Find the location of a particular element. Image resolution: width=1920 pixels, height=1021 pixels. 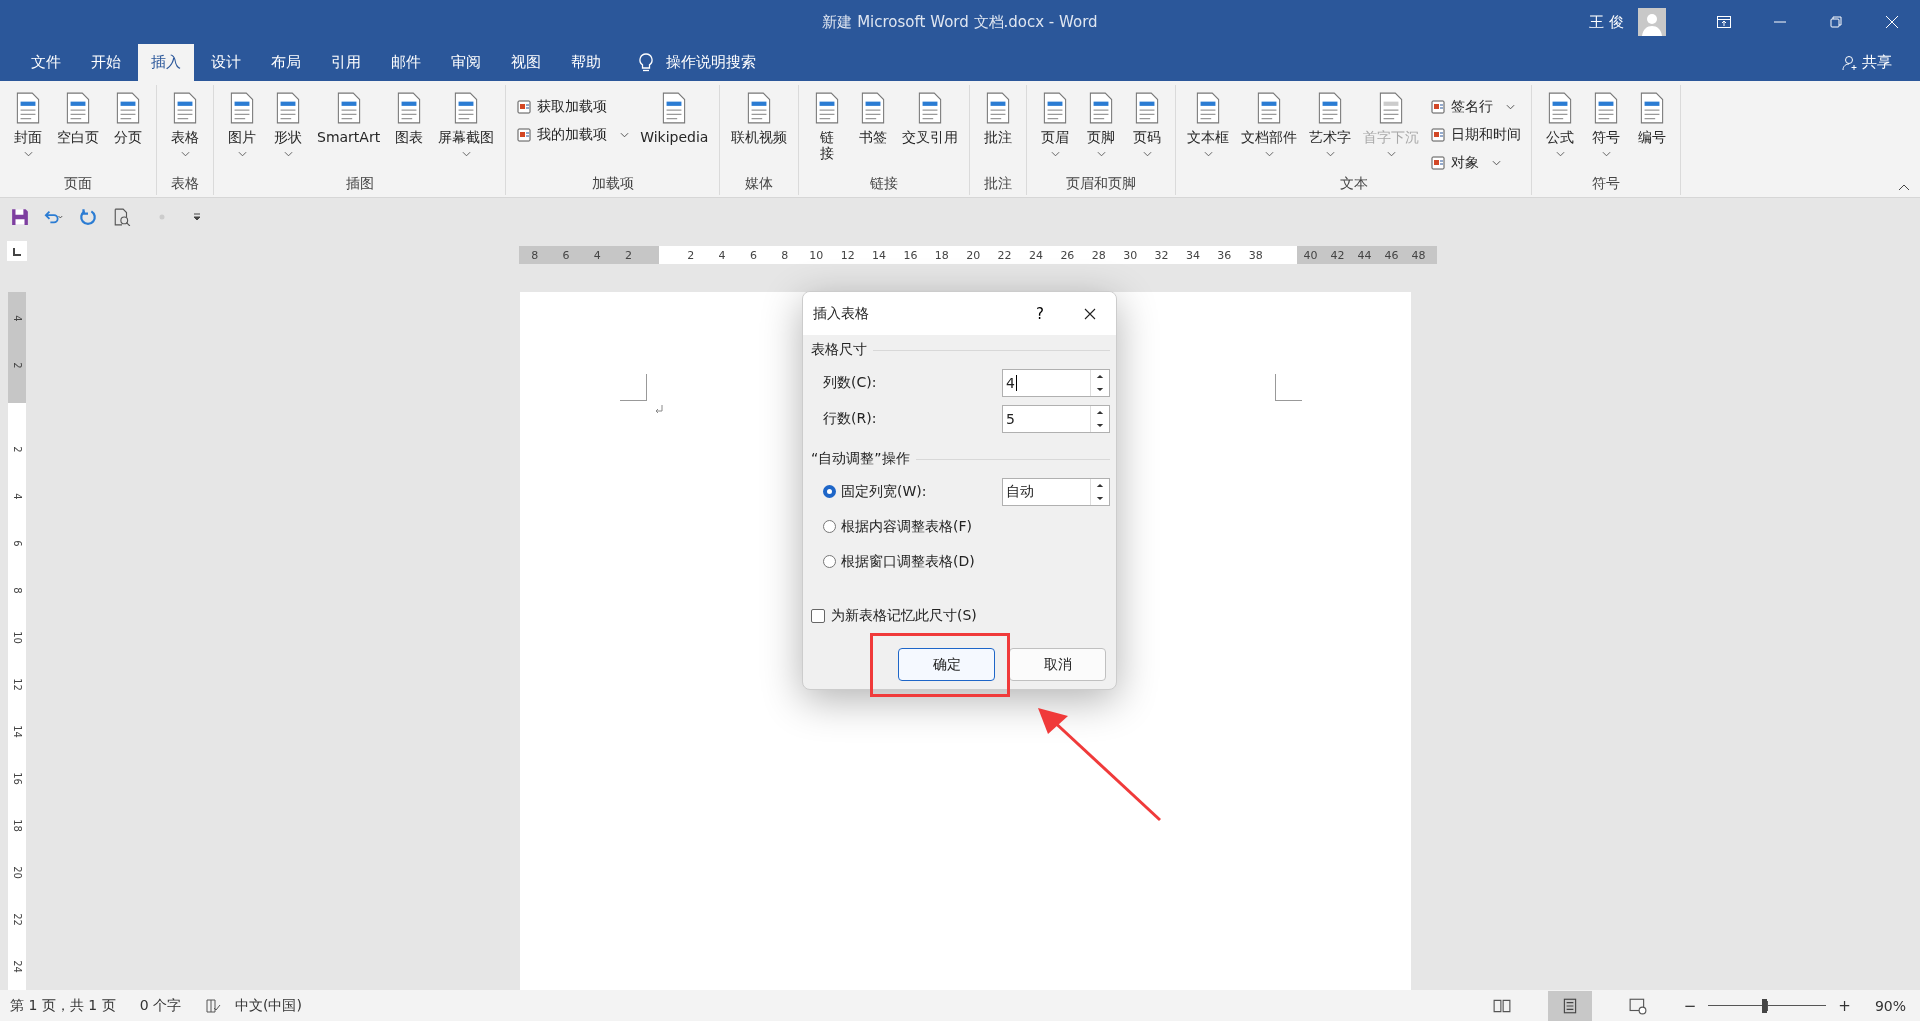

ribbon-button: 页眉 is located at coordinates (1055, 133).